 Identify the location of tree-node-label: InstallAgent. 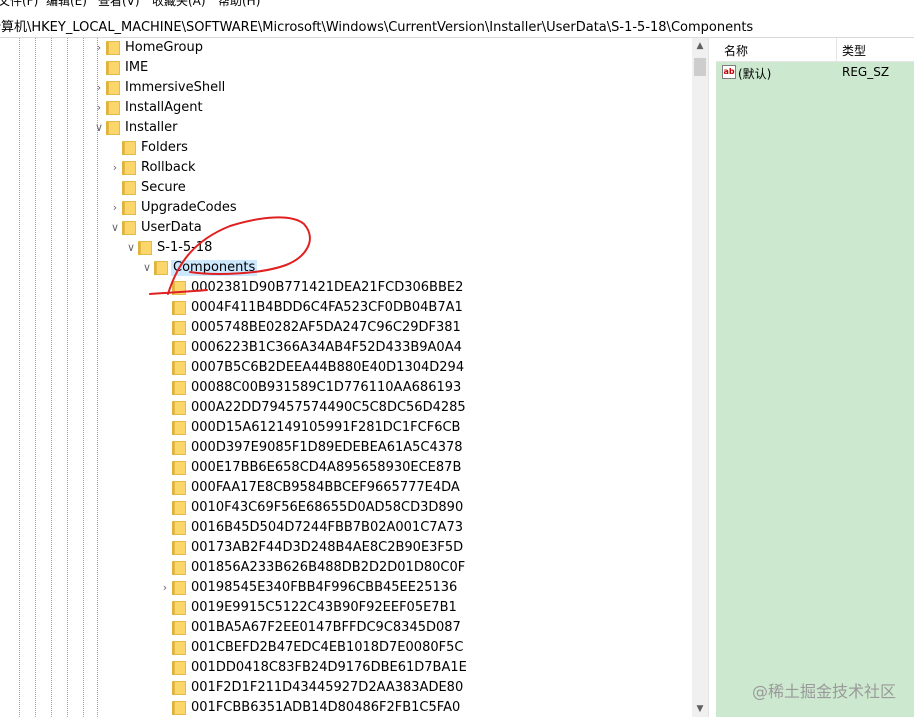
(164, 108).